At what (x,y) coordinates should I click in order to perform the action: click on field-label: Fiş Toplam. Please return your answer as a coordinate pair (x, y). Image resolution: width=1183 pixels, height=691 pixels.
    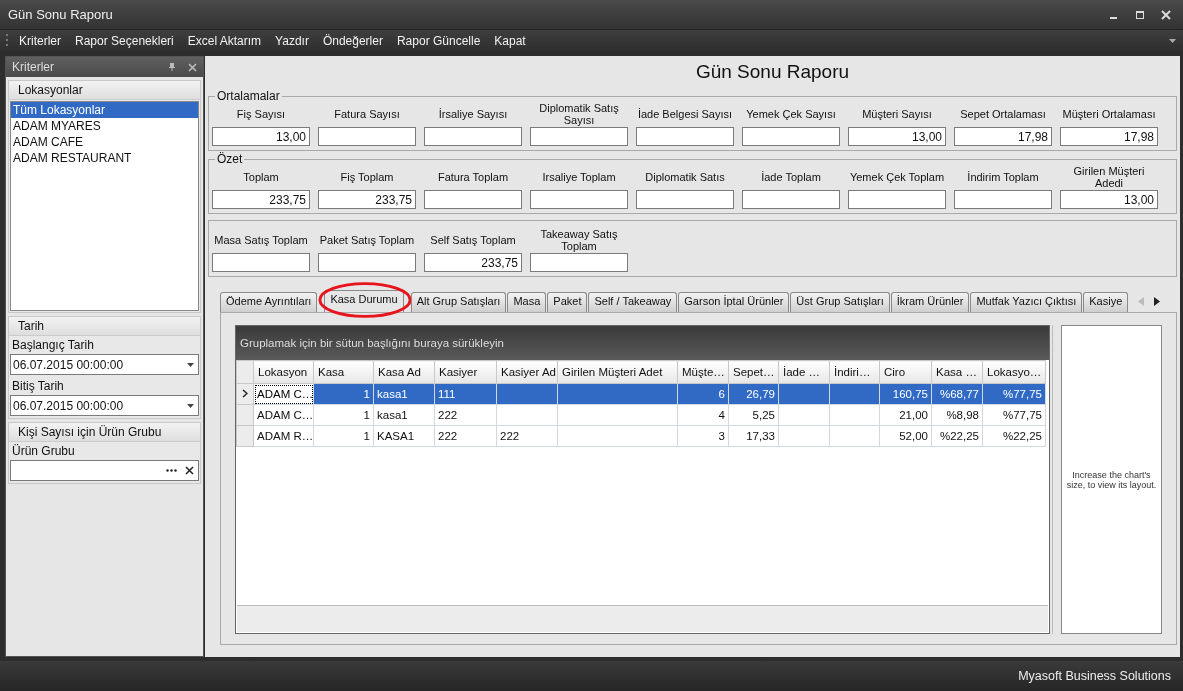
    Looking at the image, I should click on (367, 177).